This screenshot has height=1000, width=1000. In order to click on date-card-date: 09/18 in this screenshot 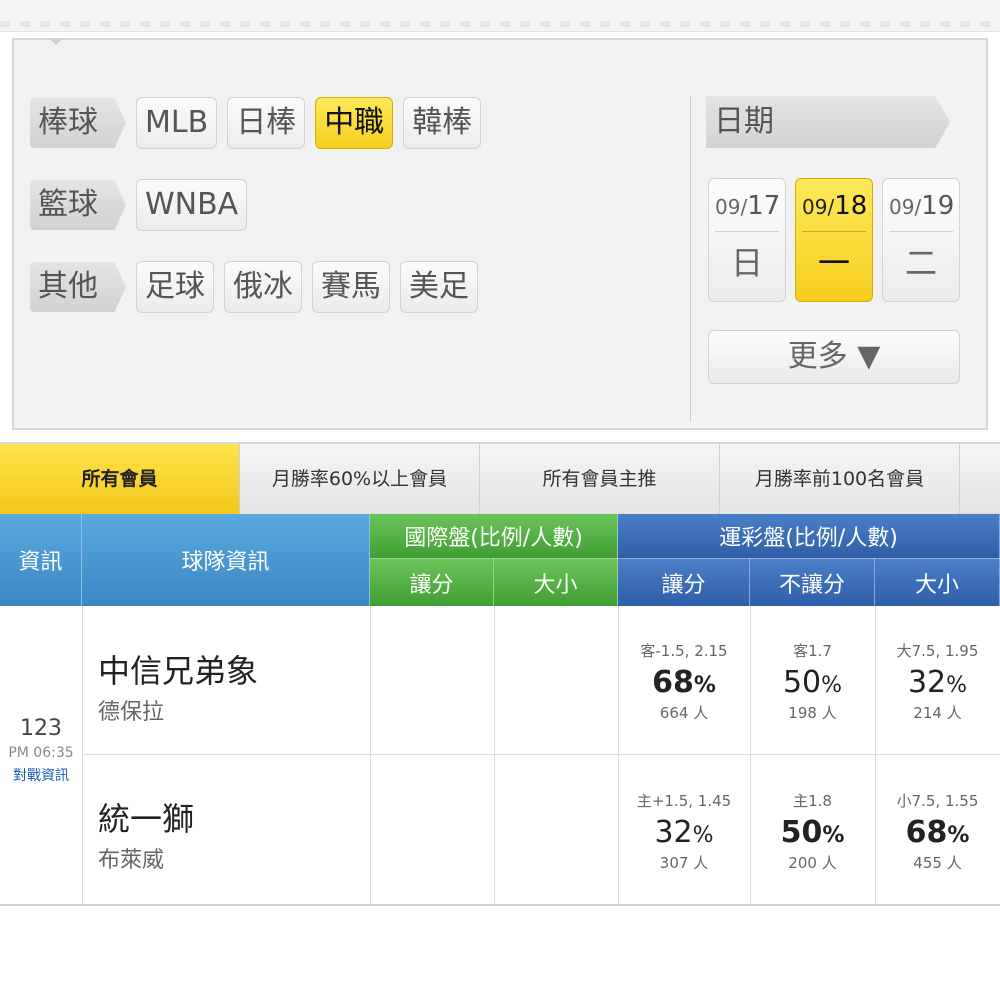, I will do `click(834, 211)`.